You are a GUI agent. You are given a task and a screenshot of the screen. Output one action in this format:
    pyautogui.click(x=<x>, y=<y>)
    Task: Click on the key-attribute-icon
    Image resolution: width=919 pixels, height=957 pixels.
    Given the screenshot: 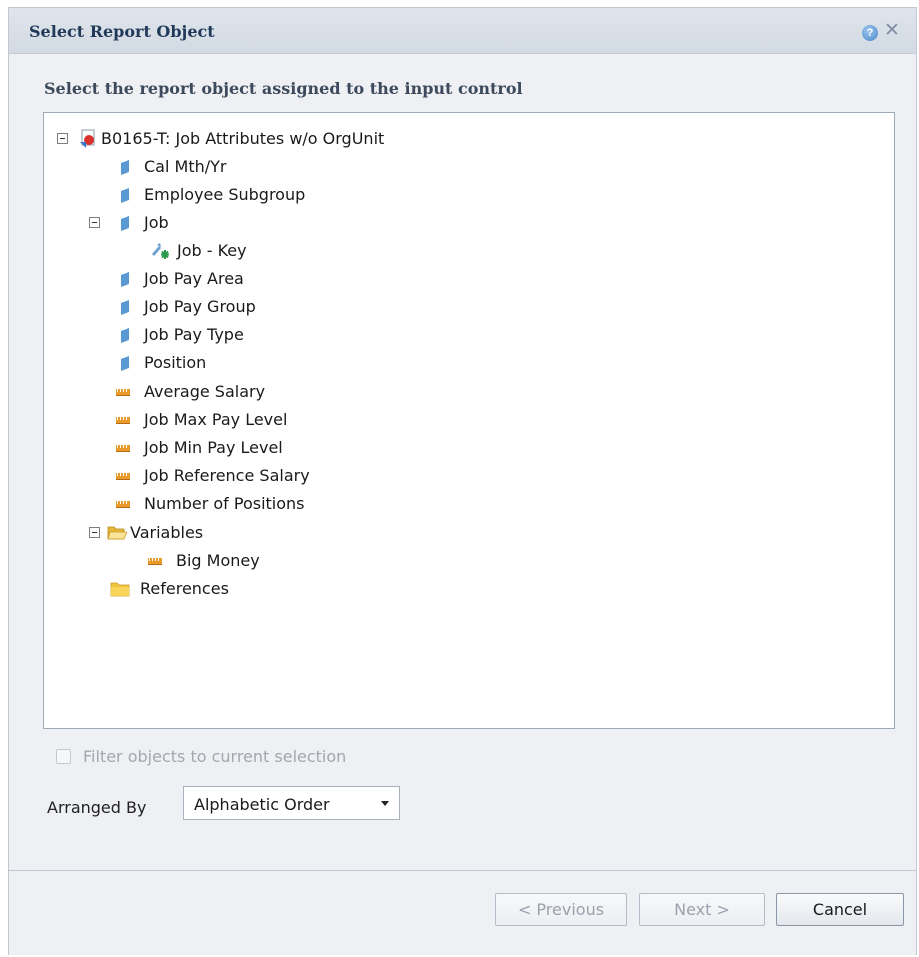 What is the action you would take?
    pyautogui.click(x=160, y=251)
    